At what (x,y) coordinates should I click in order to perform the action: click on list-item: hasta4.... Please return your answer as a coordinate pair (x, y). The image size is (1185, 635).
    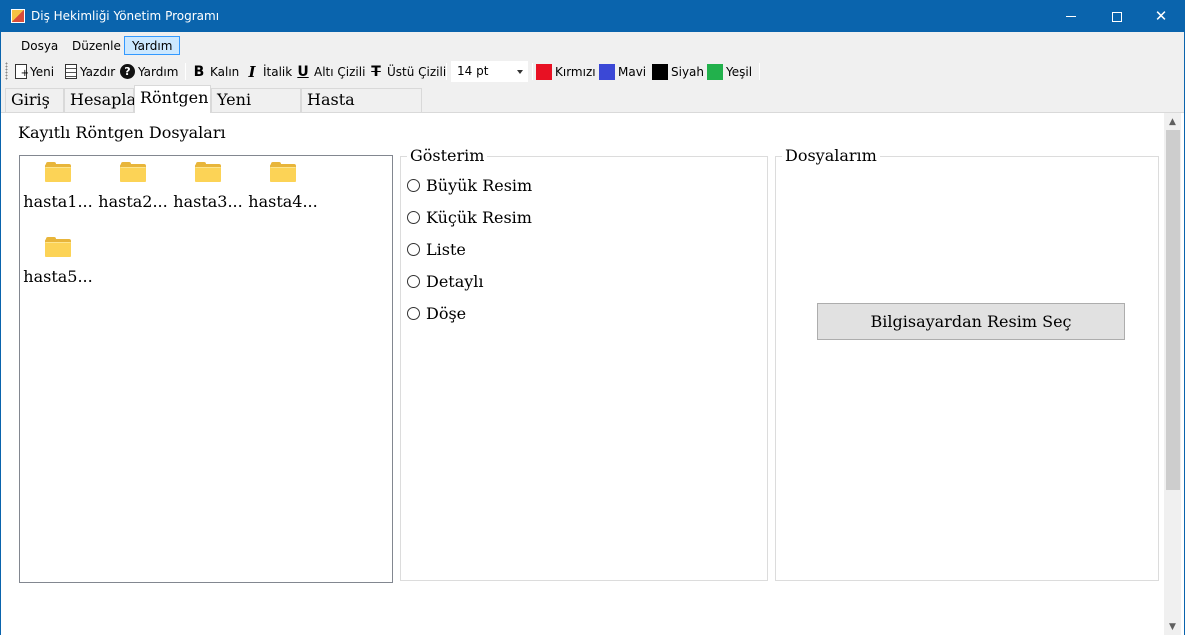
    Looking at the image, I should click on (283, 186).